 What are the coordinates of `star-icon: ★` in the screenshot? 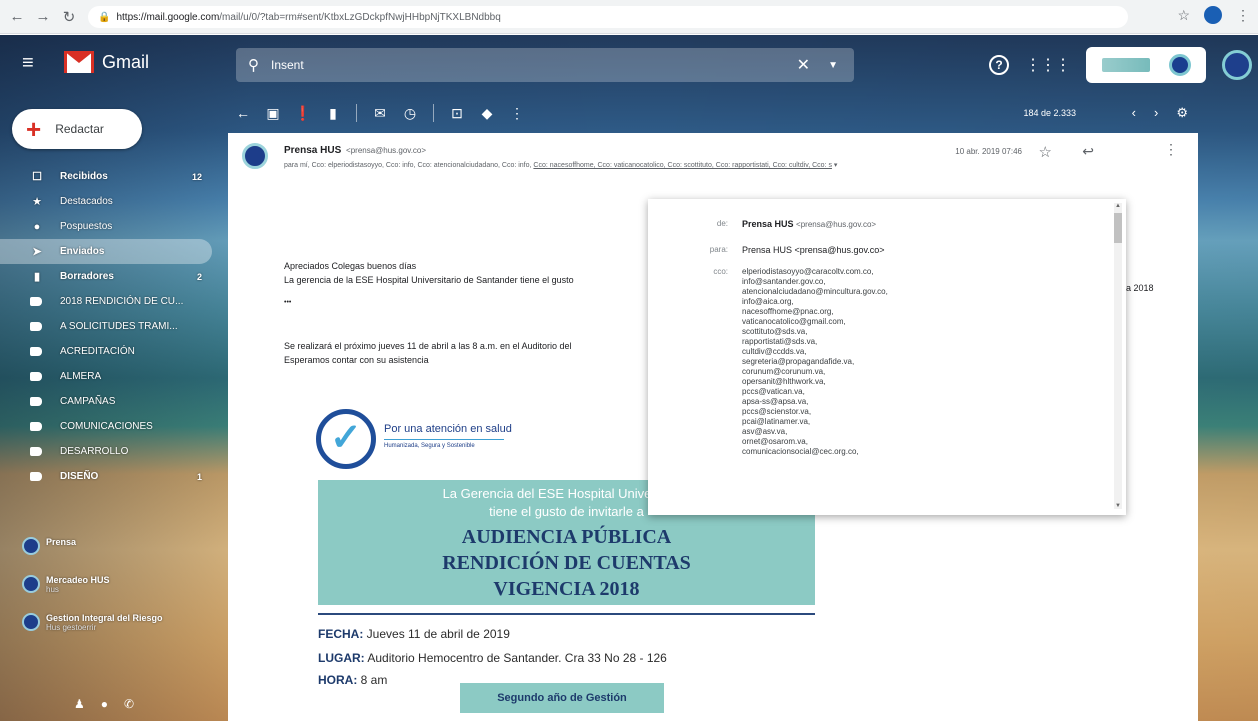 It's located at (37, 202).